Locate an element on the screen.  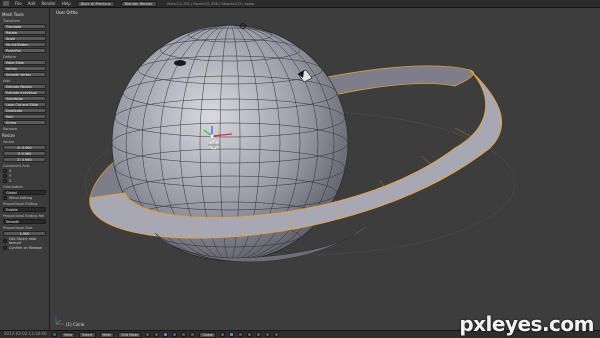
add-label: Add is located at coordinates (6, 81).